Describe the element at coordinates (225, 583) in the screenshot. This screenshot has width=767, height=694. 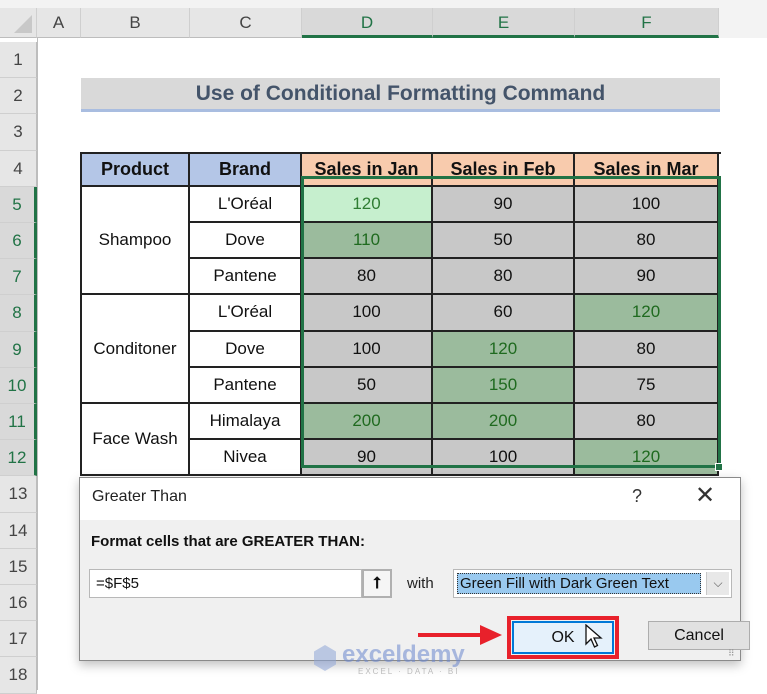
I see `threshold-value-input` at that location.